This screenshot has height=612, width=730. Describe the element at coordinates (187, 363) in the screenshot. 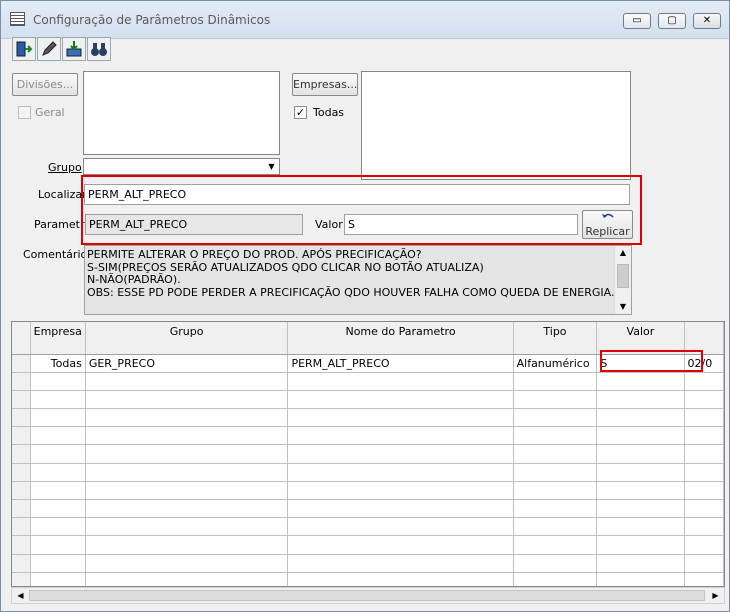

I see `cell-grupo: GER_PRECO` at that location.